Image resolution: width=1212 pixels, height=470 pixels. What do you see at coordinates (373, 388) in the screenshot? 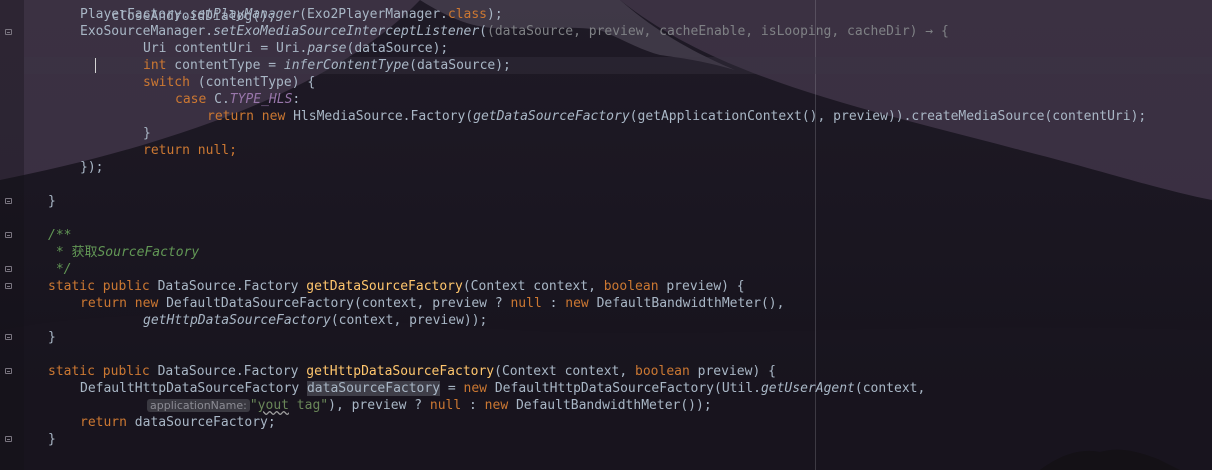
I see `highlighted-identifier: dataSourceFactory` at bounding box center [373, 388].